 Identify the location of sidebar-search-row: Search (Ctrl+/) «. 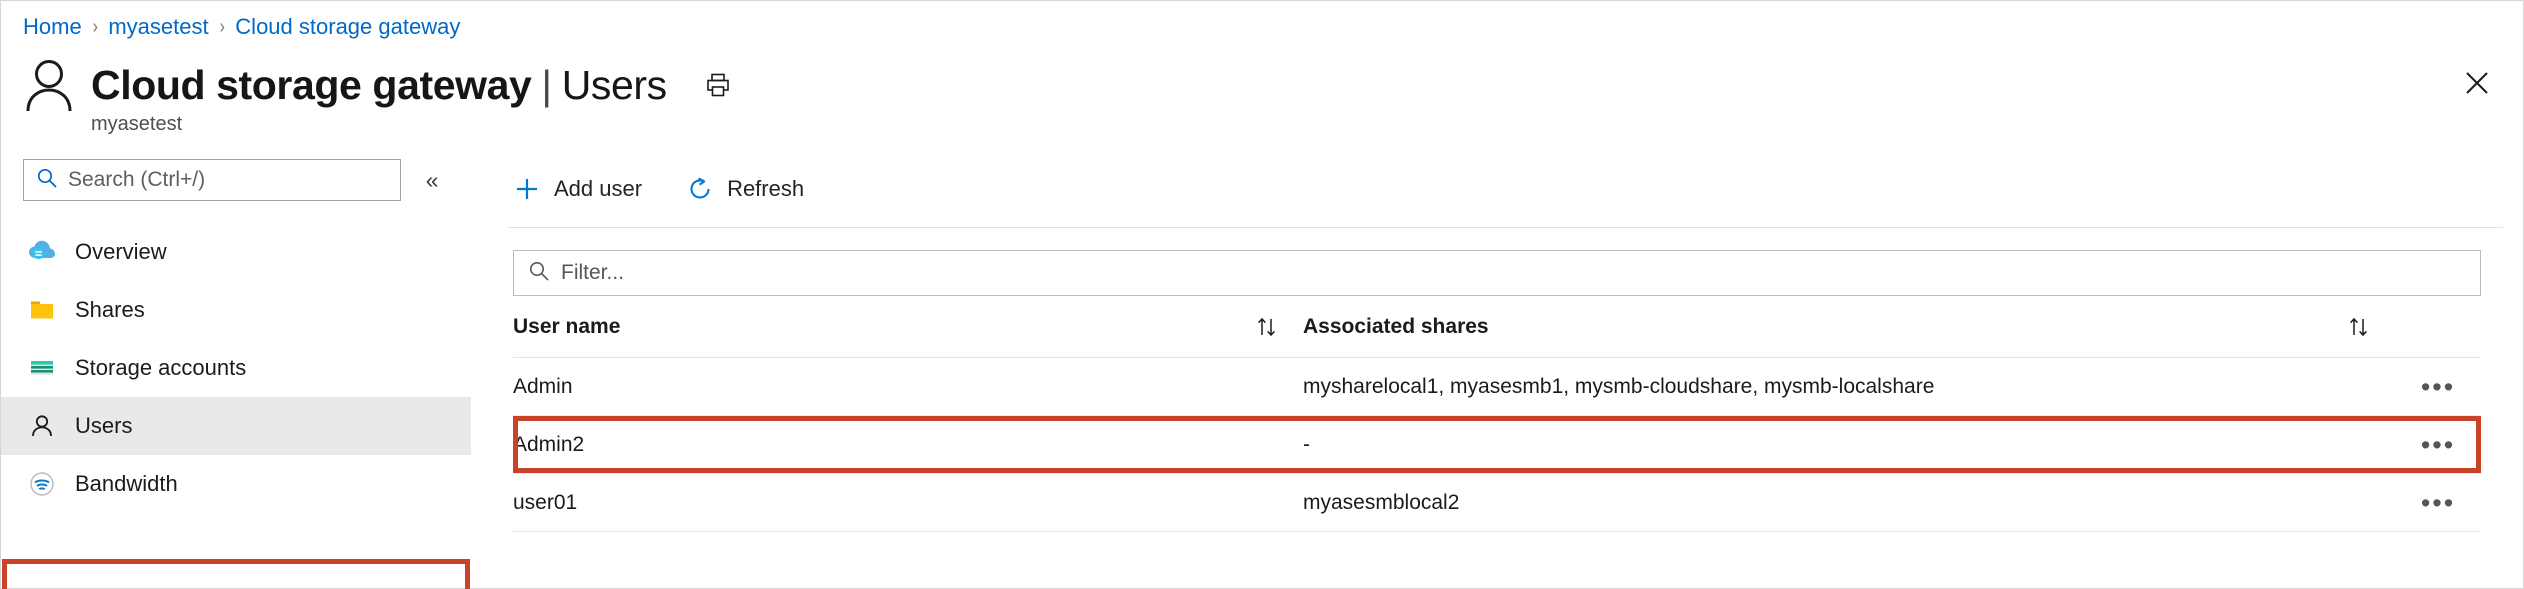
(236, 180).